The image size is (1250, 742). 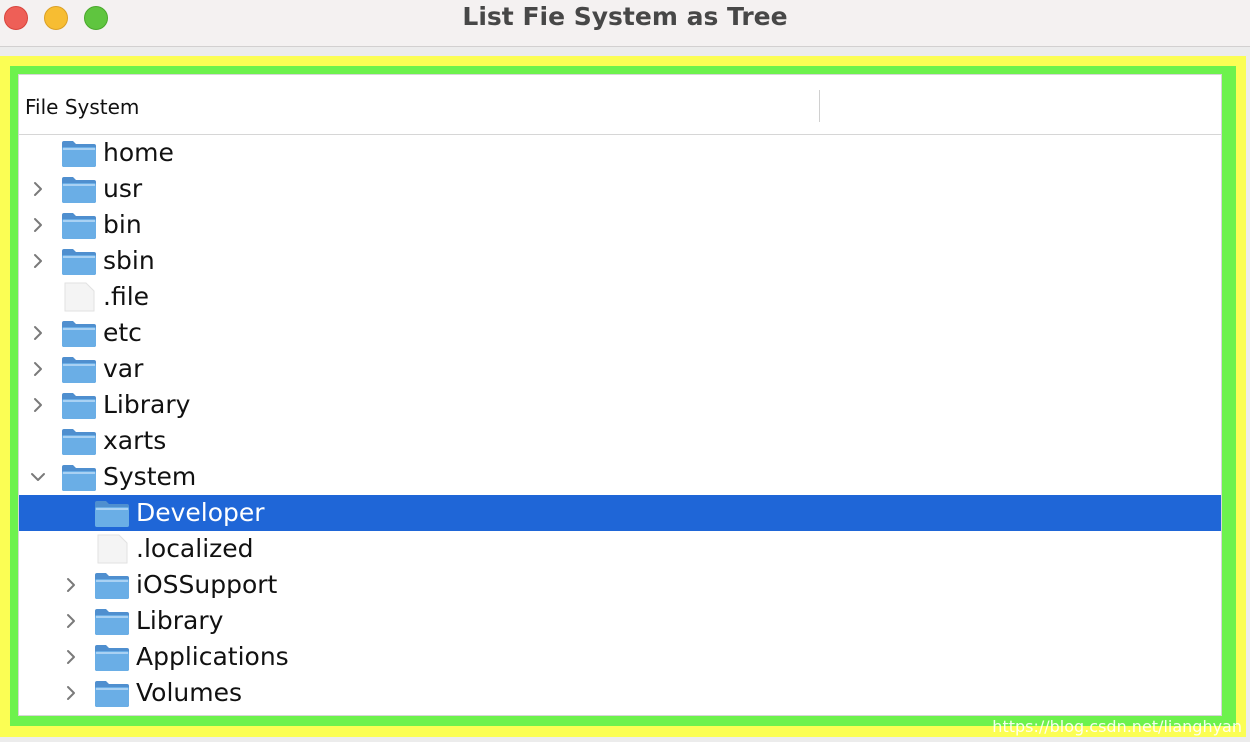 What do you see at coordinates (123, 368) in the screenshot?
I see `tree-row-label: var` at bounding box center [123, 368].